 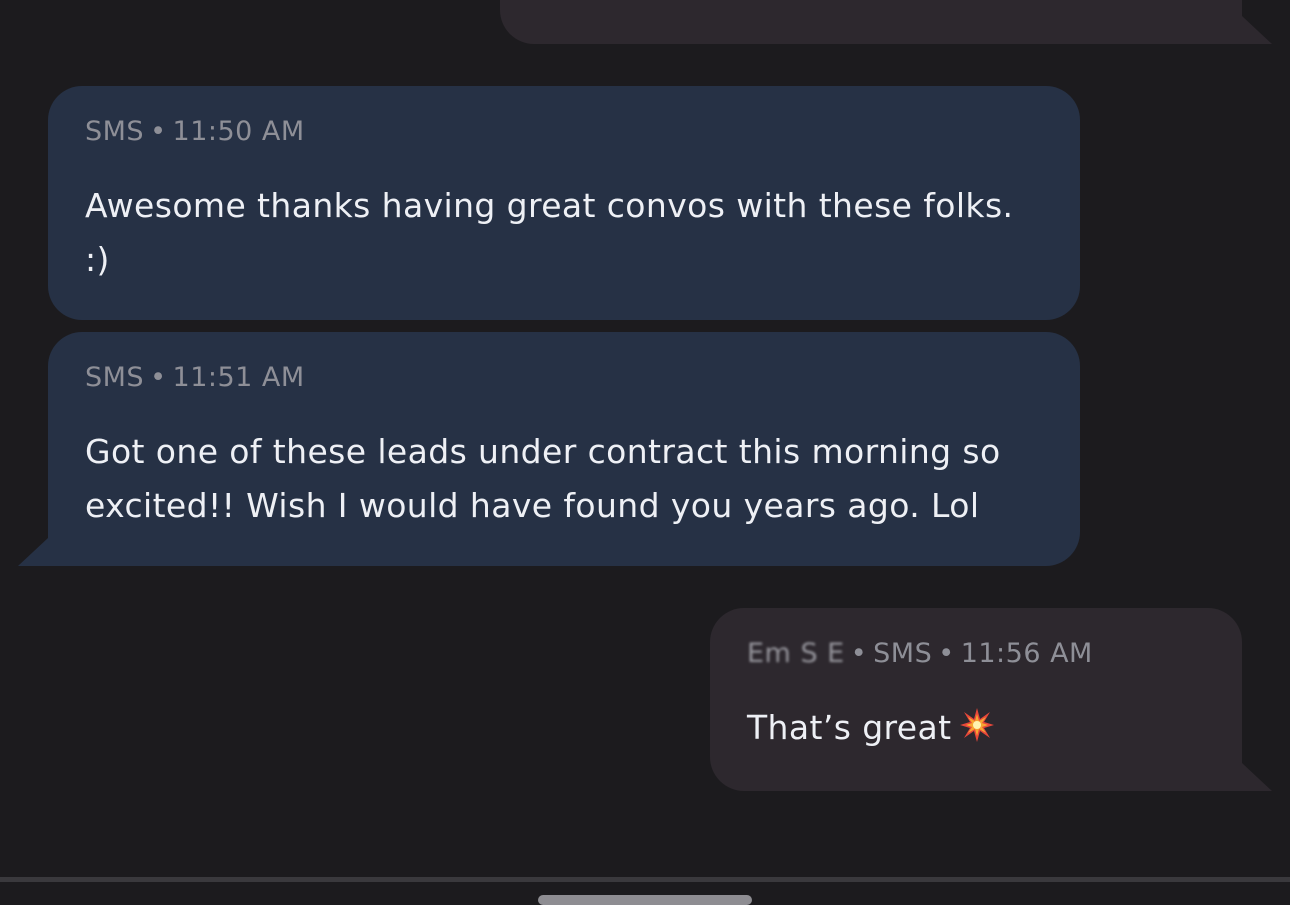 I want to click on message-body: That’s great, so click(x=871, y=728).